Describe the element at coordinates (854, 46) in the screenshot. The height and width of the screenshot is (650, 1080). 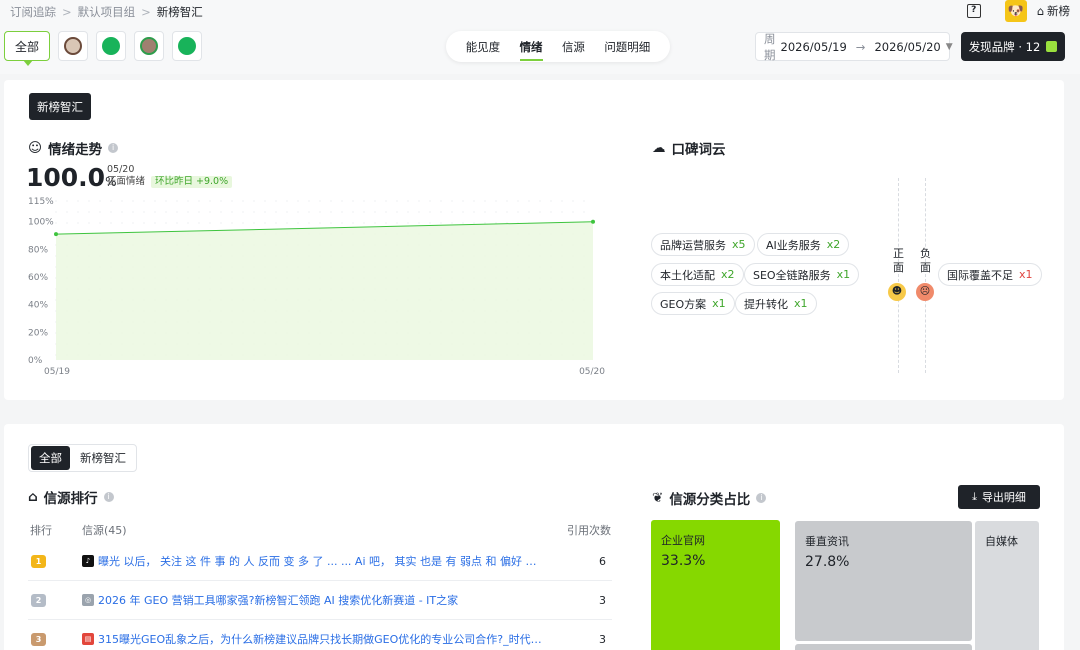
I see `period-selector: 周期 2026/05/19 → 2026/05/20 ▼` at that location.